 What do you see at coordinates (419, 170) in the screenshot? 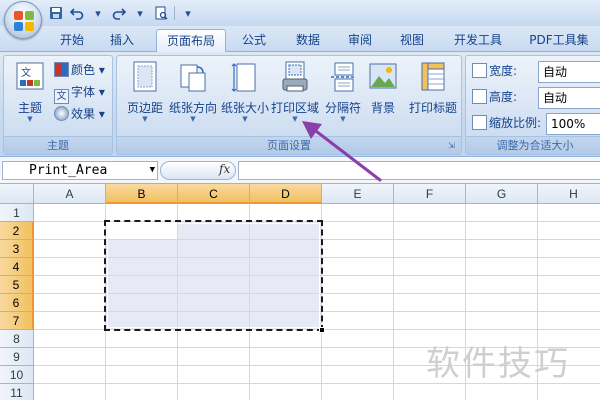
I see `formula-input` at bounding box center [419, 170].